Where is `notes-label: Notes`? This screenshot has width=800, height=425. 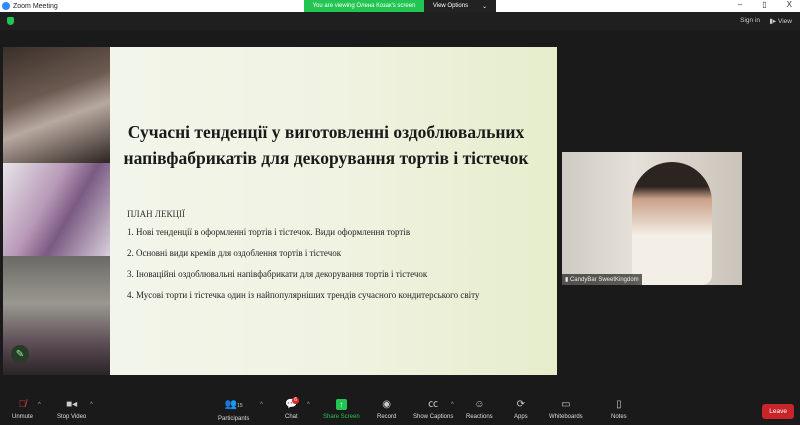
notes-label: Notes is located at coordinates (619, 417).